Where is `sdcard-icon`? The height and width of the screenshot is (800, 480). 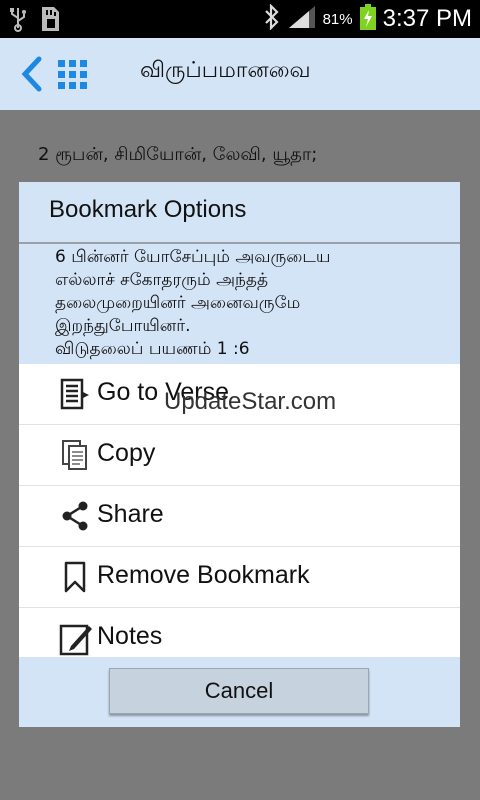
sdcard-icon is located at coordinates (49, 21).